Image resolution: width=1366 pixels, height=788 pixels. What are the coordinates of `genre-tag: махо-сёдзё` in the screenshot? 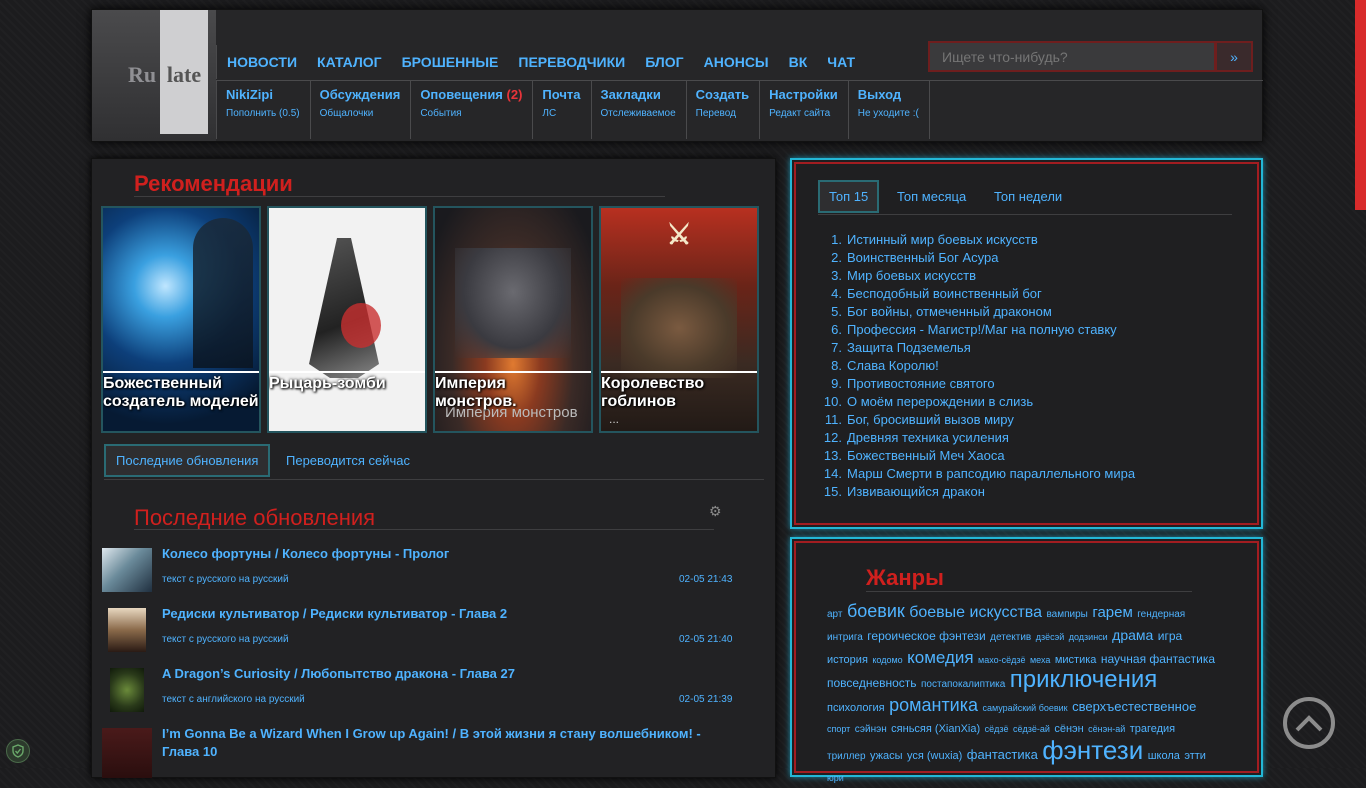 It's located at (1001, 660).